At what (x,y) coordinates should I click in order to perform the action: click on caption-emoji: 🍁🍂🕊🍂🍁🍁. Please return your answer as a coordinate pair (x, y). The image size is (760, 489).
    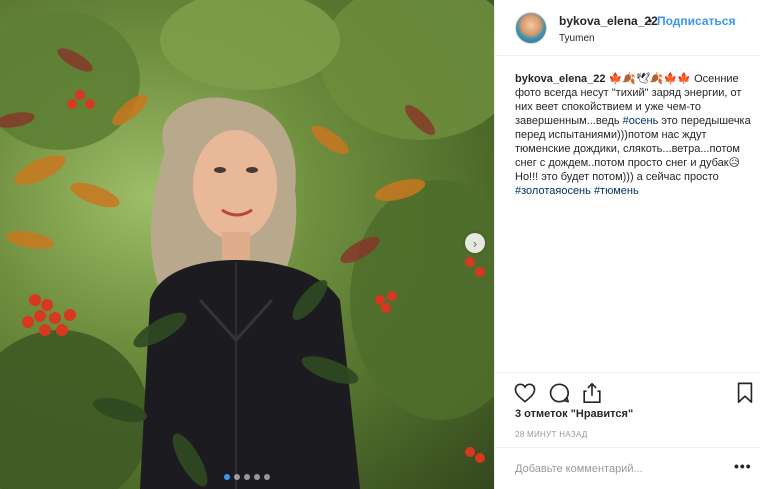
    Looking at the image, I should click on (650, 79).